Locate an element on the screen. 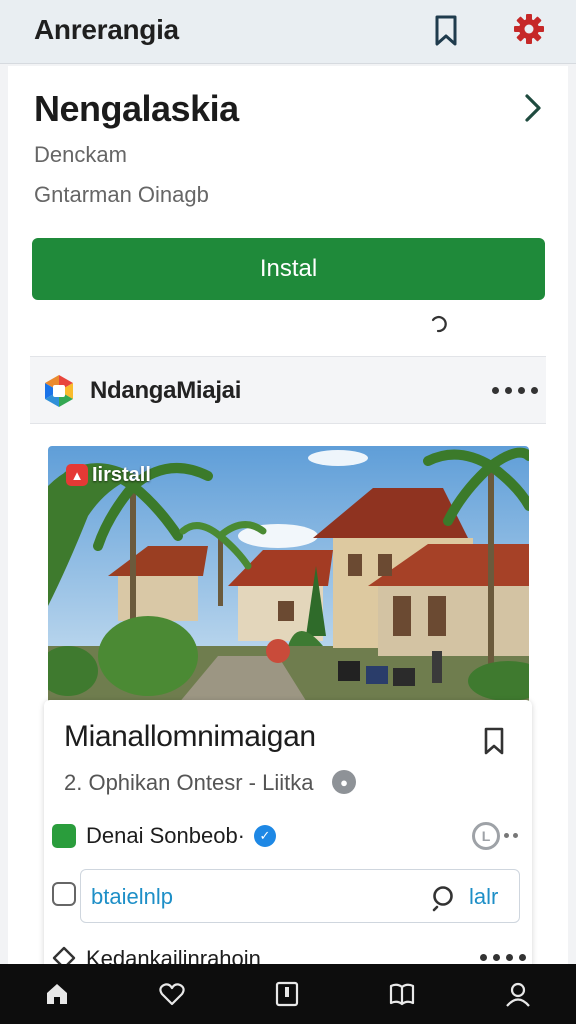 This screenshot has width=576, height=1024. gear-icon is located at coordinates (529, 29).